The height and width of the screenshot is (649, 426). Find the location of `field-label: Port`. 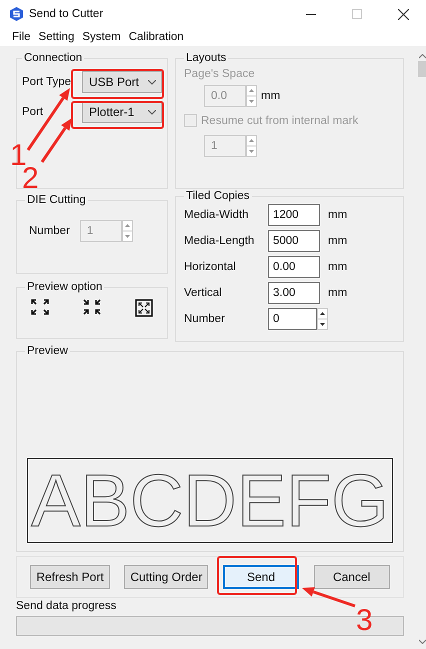

field-label: Port is located at coordinates (33, 112).